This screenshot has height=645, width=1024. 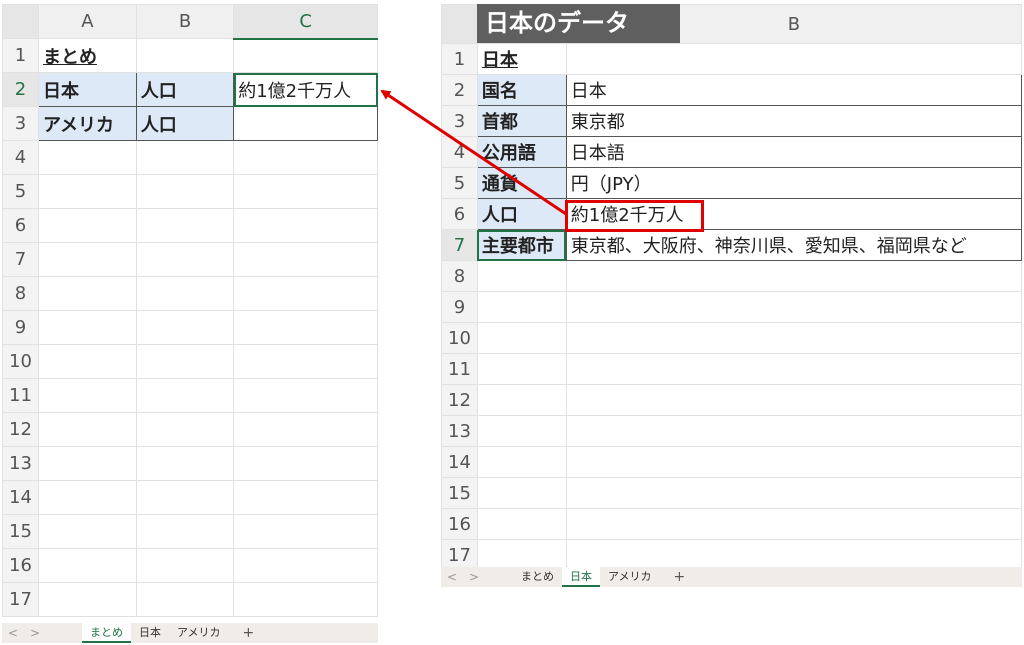 What do you see at coordinates (20, 565) in the screenshot?
I see `row-header: 16` at bounding box center [20, 565].